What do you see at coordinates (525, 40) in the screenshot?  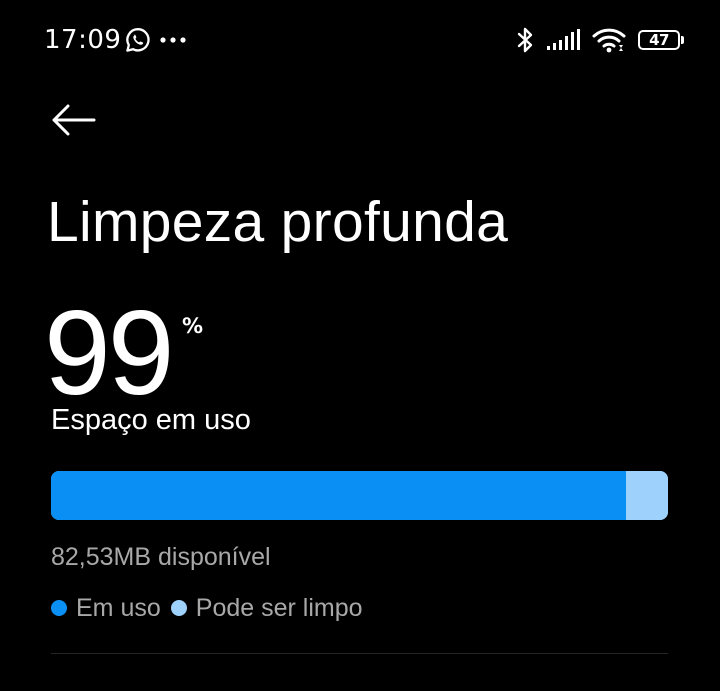 I see `bluetooth-icon` at bounding box center [525, 40].